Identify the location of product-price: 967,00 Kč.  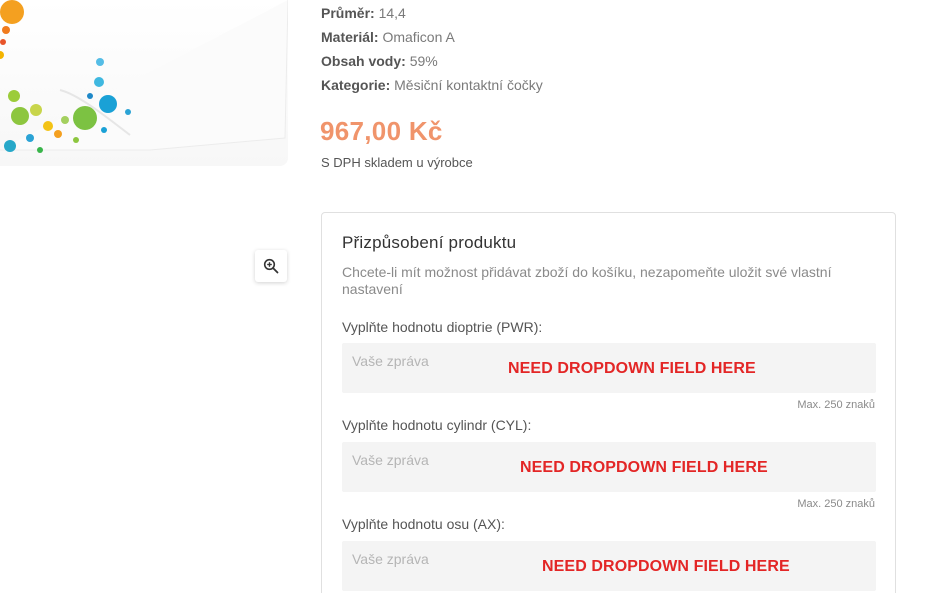
(381, 131).